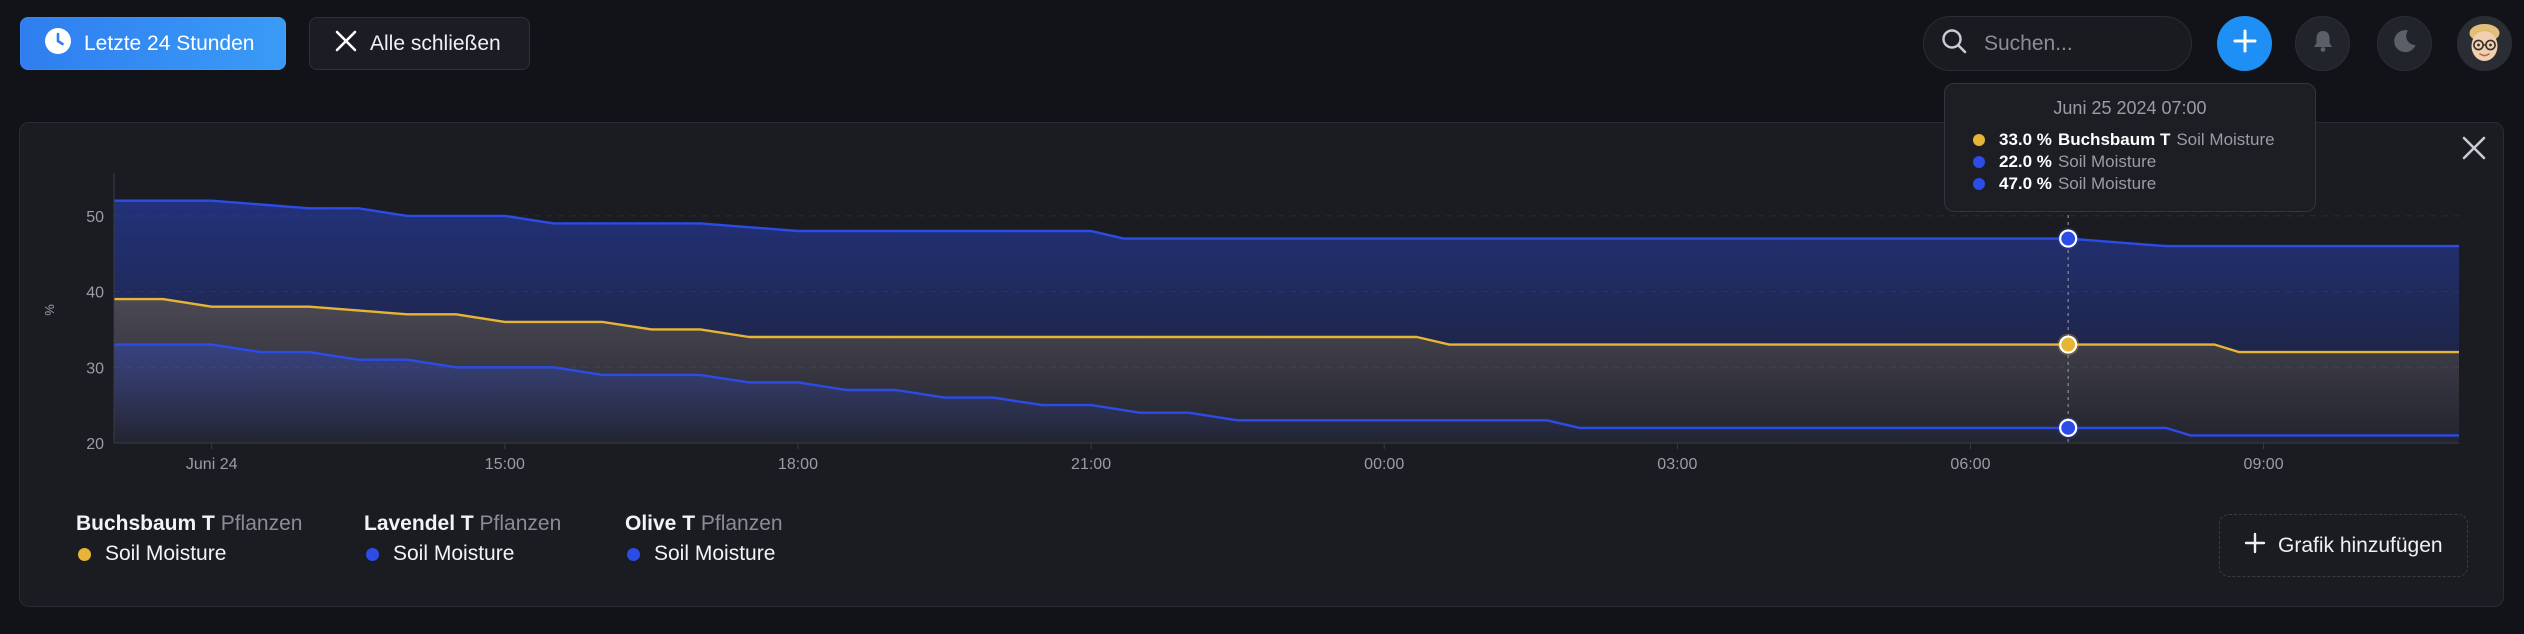 This screenshot has width=2524, height=634. I want to click on y-tick-label: 50, so click(95, 217).